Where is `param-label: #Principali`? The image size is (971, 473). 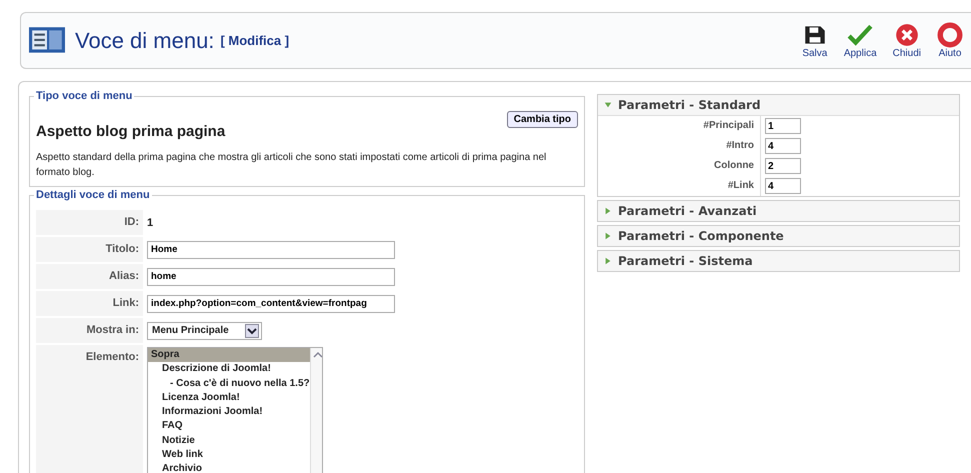 param-label: #Principali is located at coordinates (679, 126).